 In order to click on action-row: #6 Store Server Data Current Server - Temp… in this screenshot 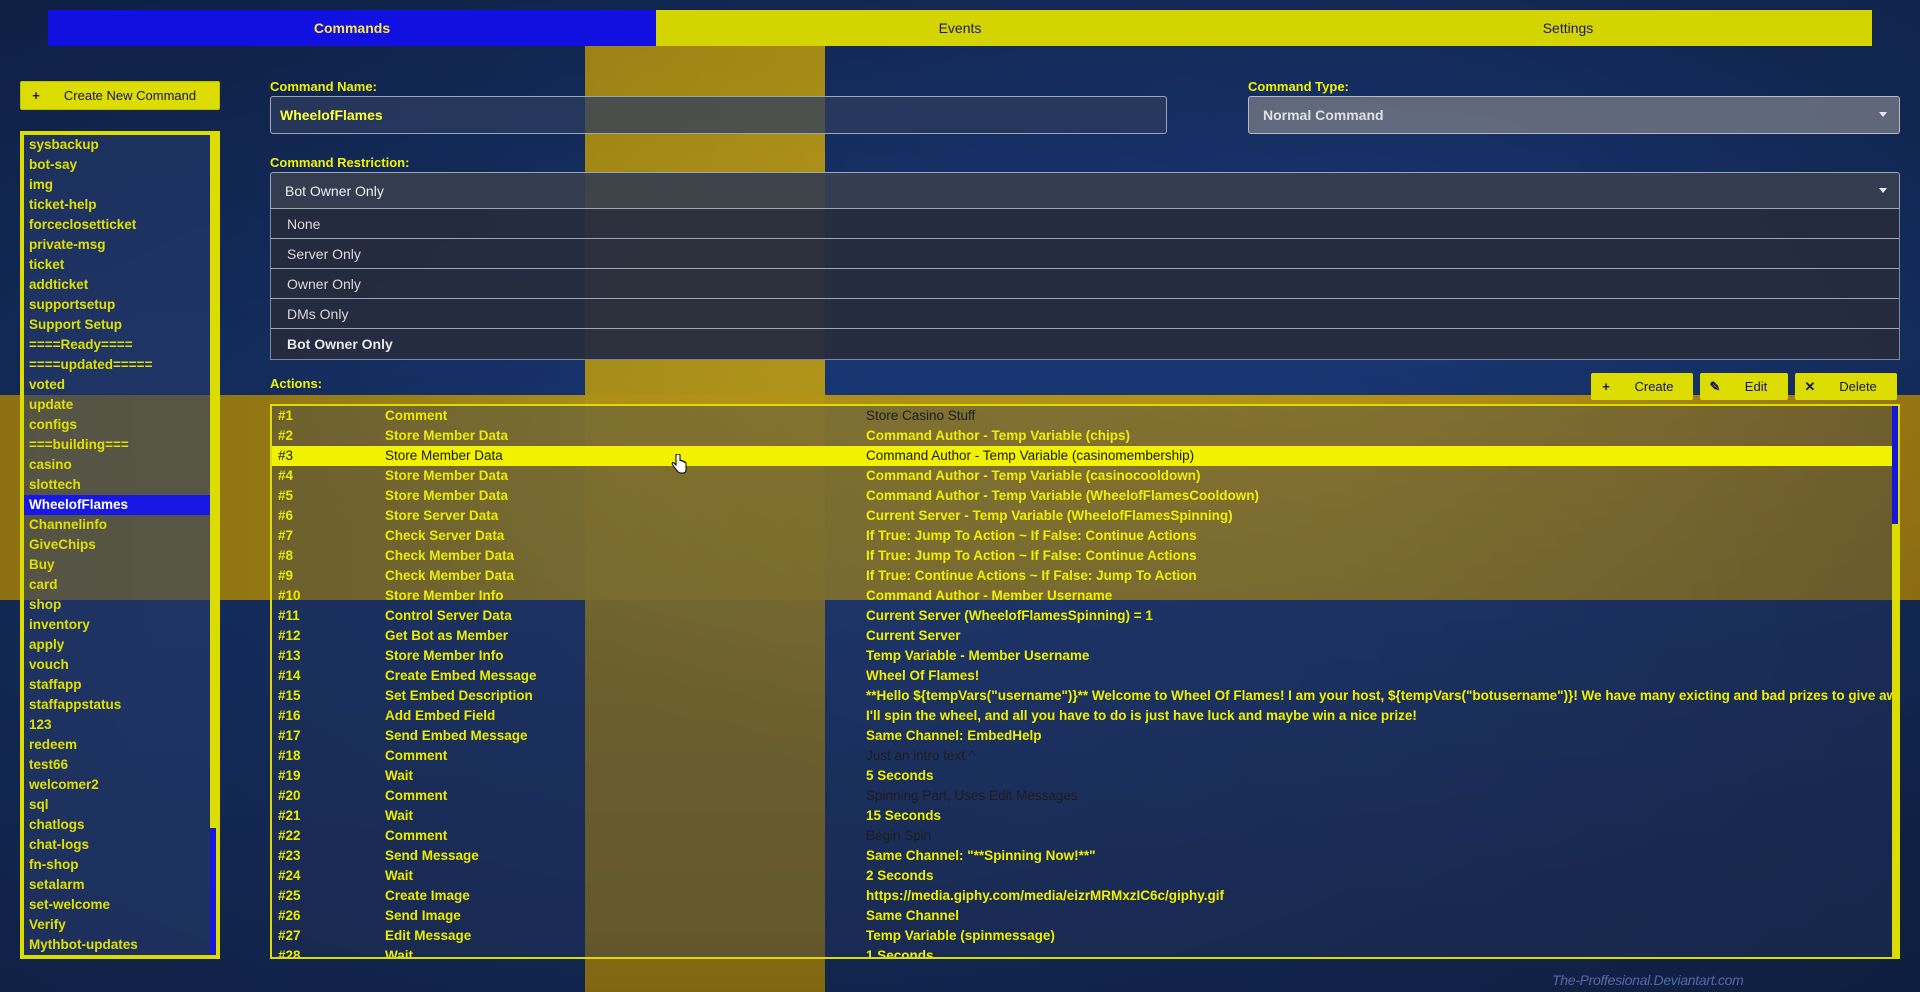, I will do `click(1082, 516)`.